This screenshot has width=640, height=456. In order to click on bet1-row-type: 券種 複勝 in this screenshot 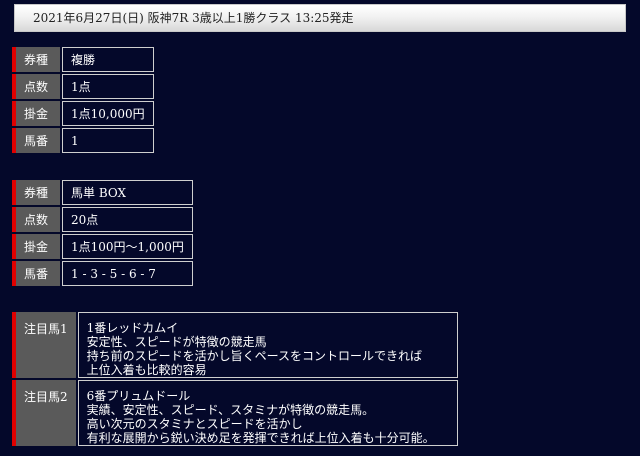, I will do `click(83, 59)`.